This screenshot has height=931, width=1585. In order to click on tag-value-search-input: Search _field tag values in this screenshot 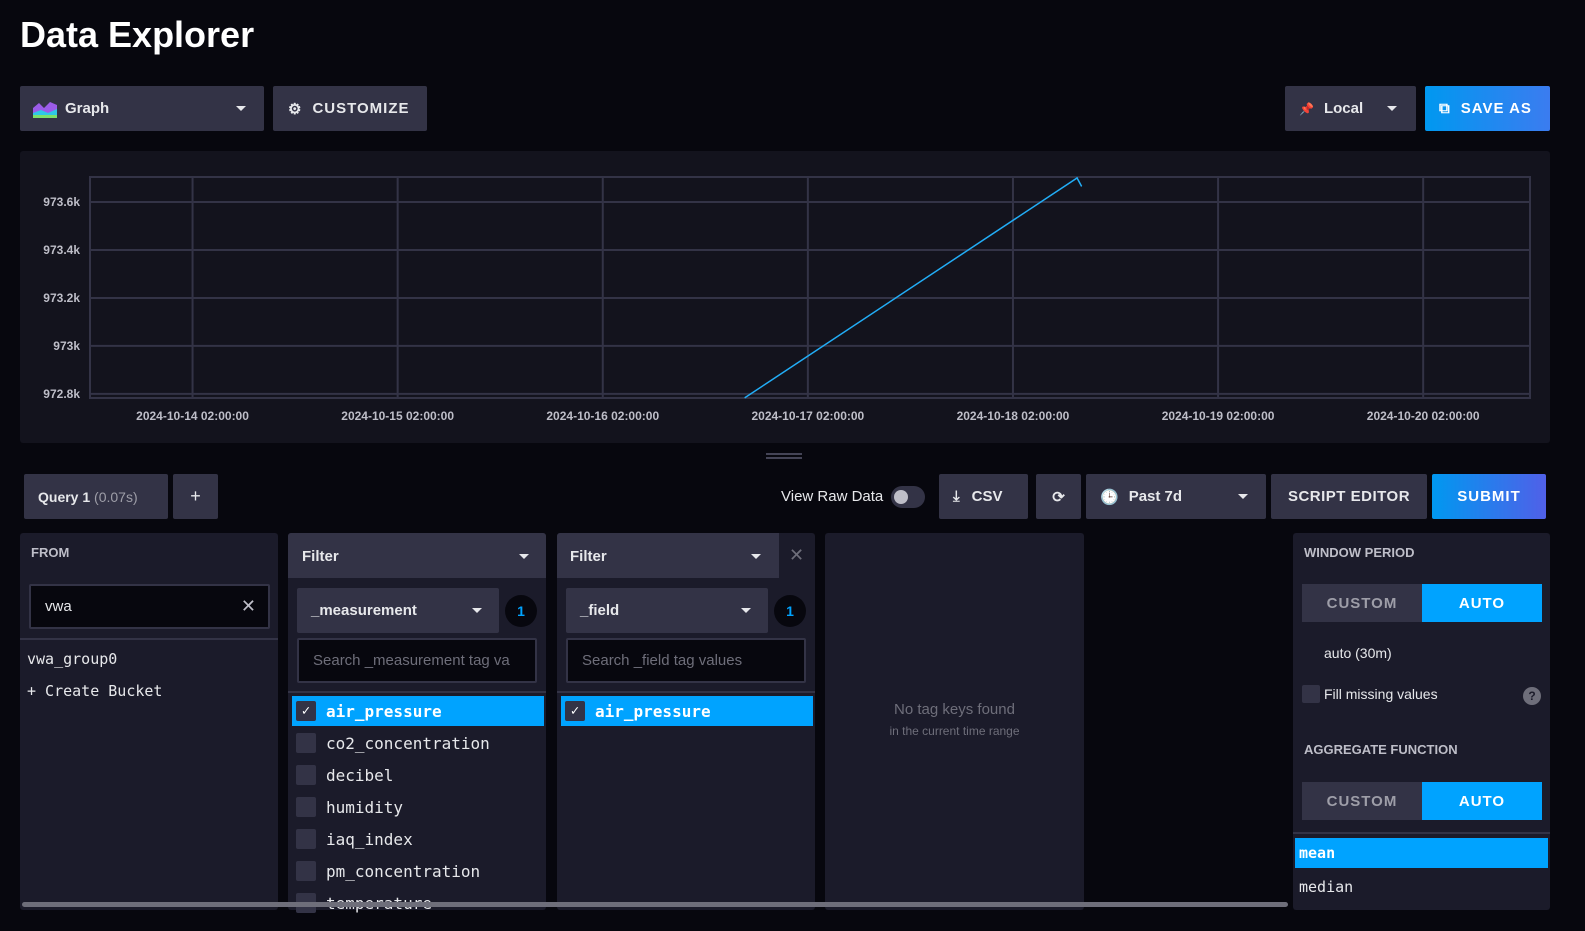, I will do `click(686, 660)`.